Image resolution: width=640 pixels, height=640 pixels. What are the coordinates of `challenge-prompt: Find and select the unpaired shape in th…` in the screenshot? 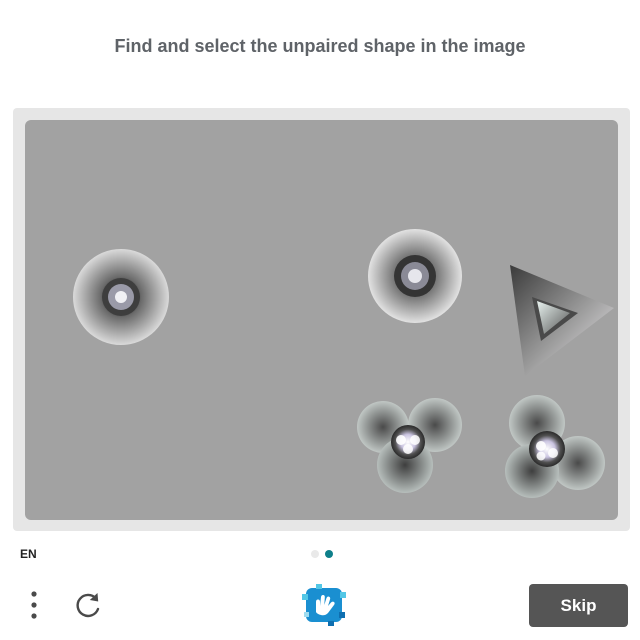 It's located at (320, 46).